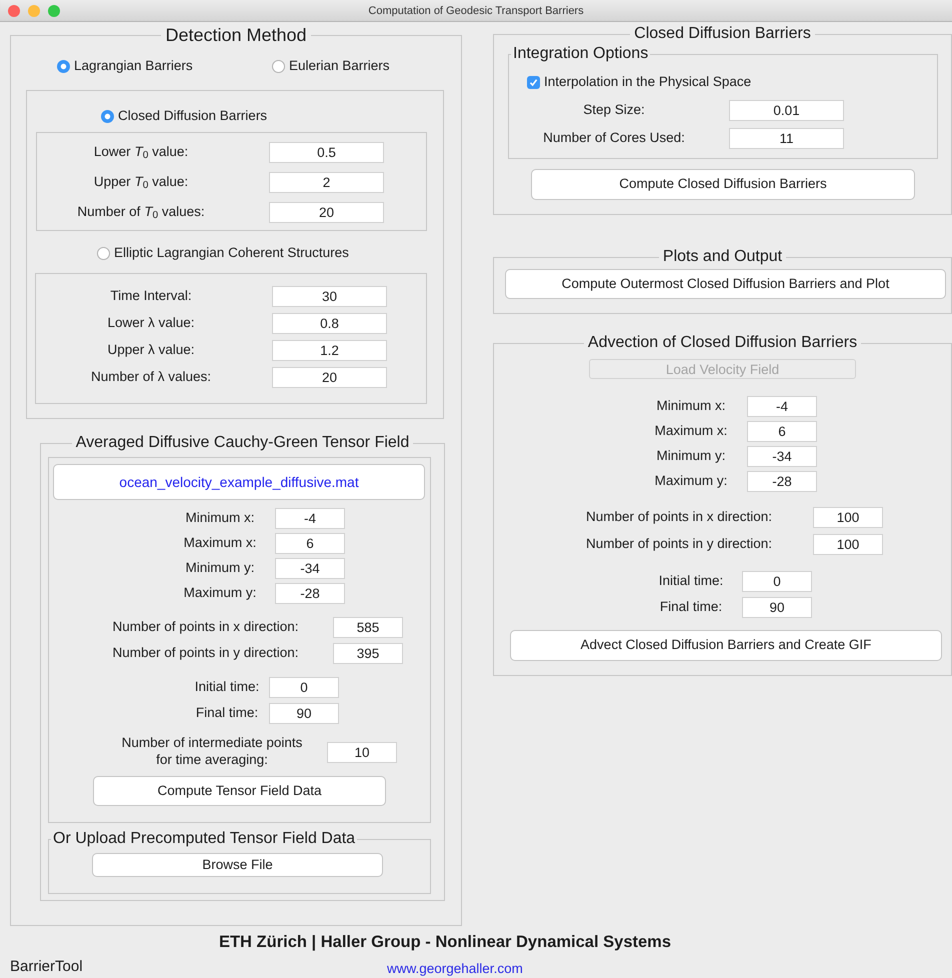 This screenshot has height=978, width=952. I want to click on value-field: 395, so click(368, 653).